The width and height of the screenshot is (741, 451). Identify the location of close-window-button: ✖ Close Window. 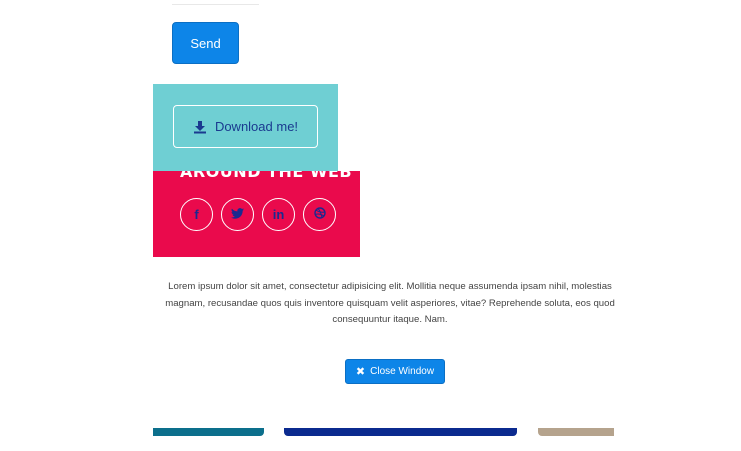
(395, 371).